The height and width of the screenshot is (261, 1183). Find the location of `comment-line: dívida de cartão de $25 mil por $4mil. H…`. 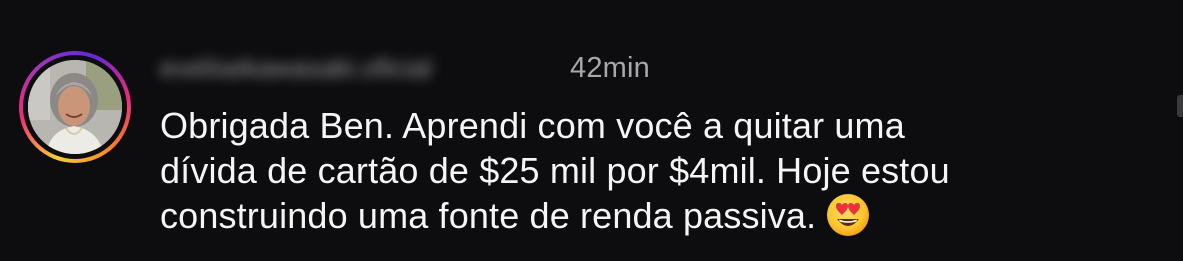

comment-line: dívida de cartão de $25 mil por $4mil. H… is located at coordinates (555, 170).